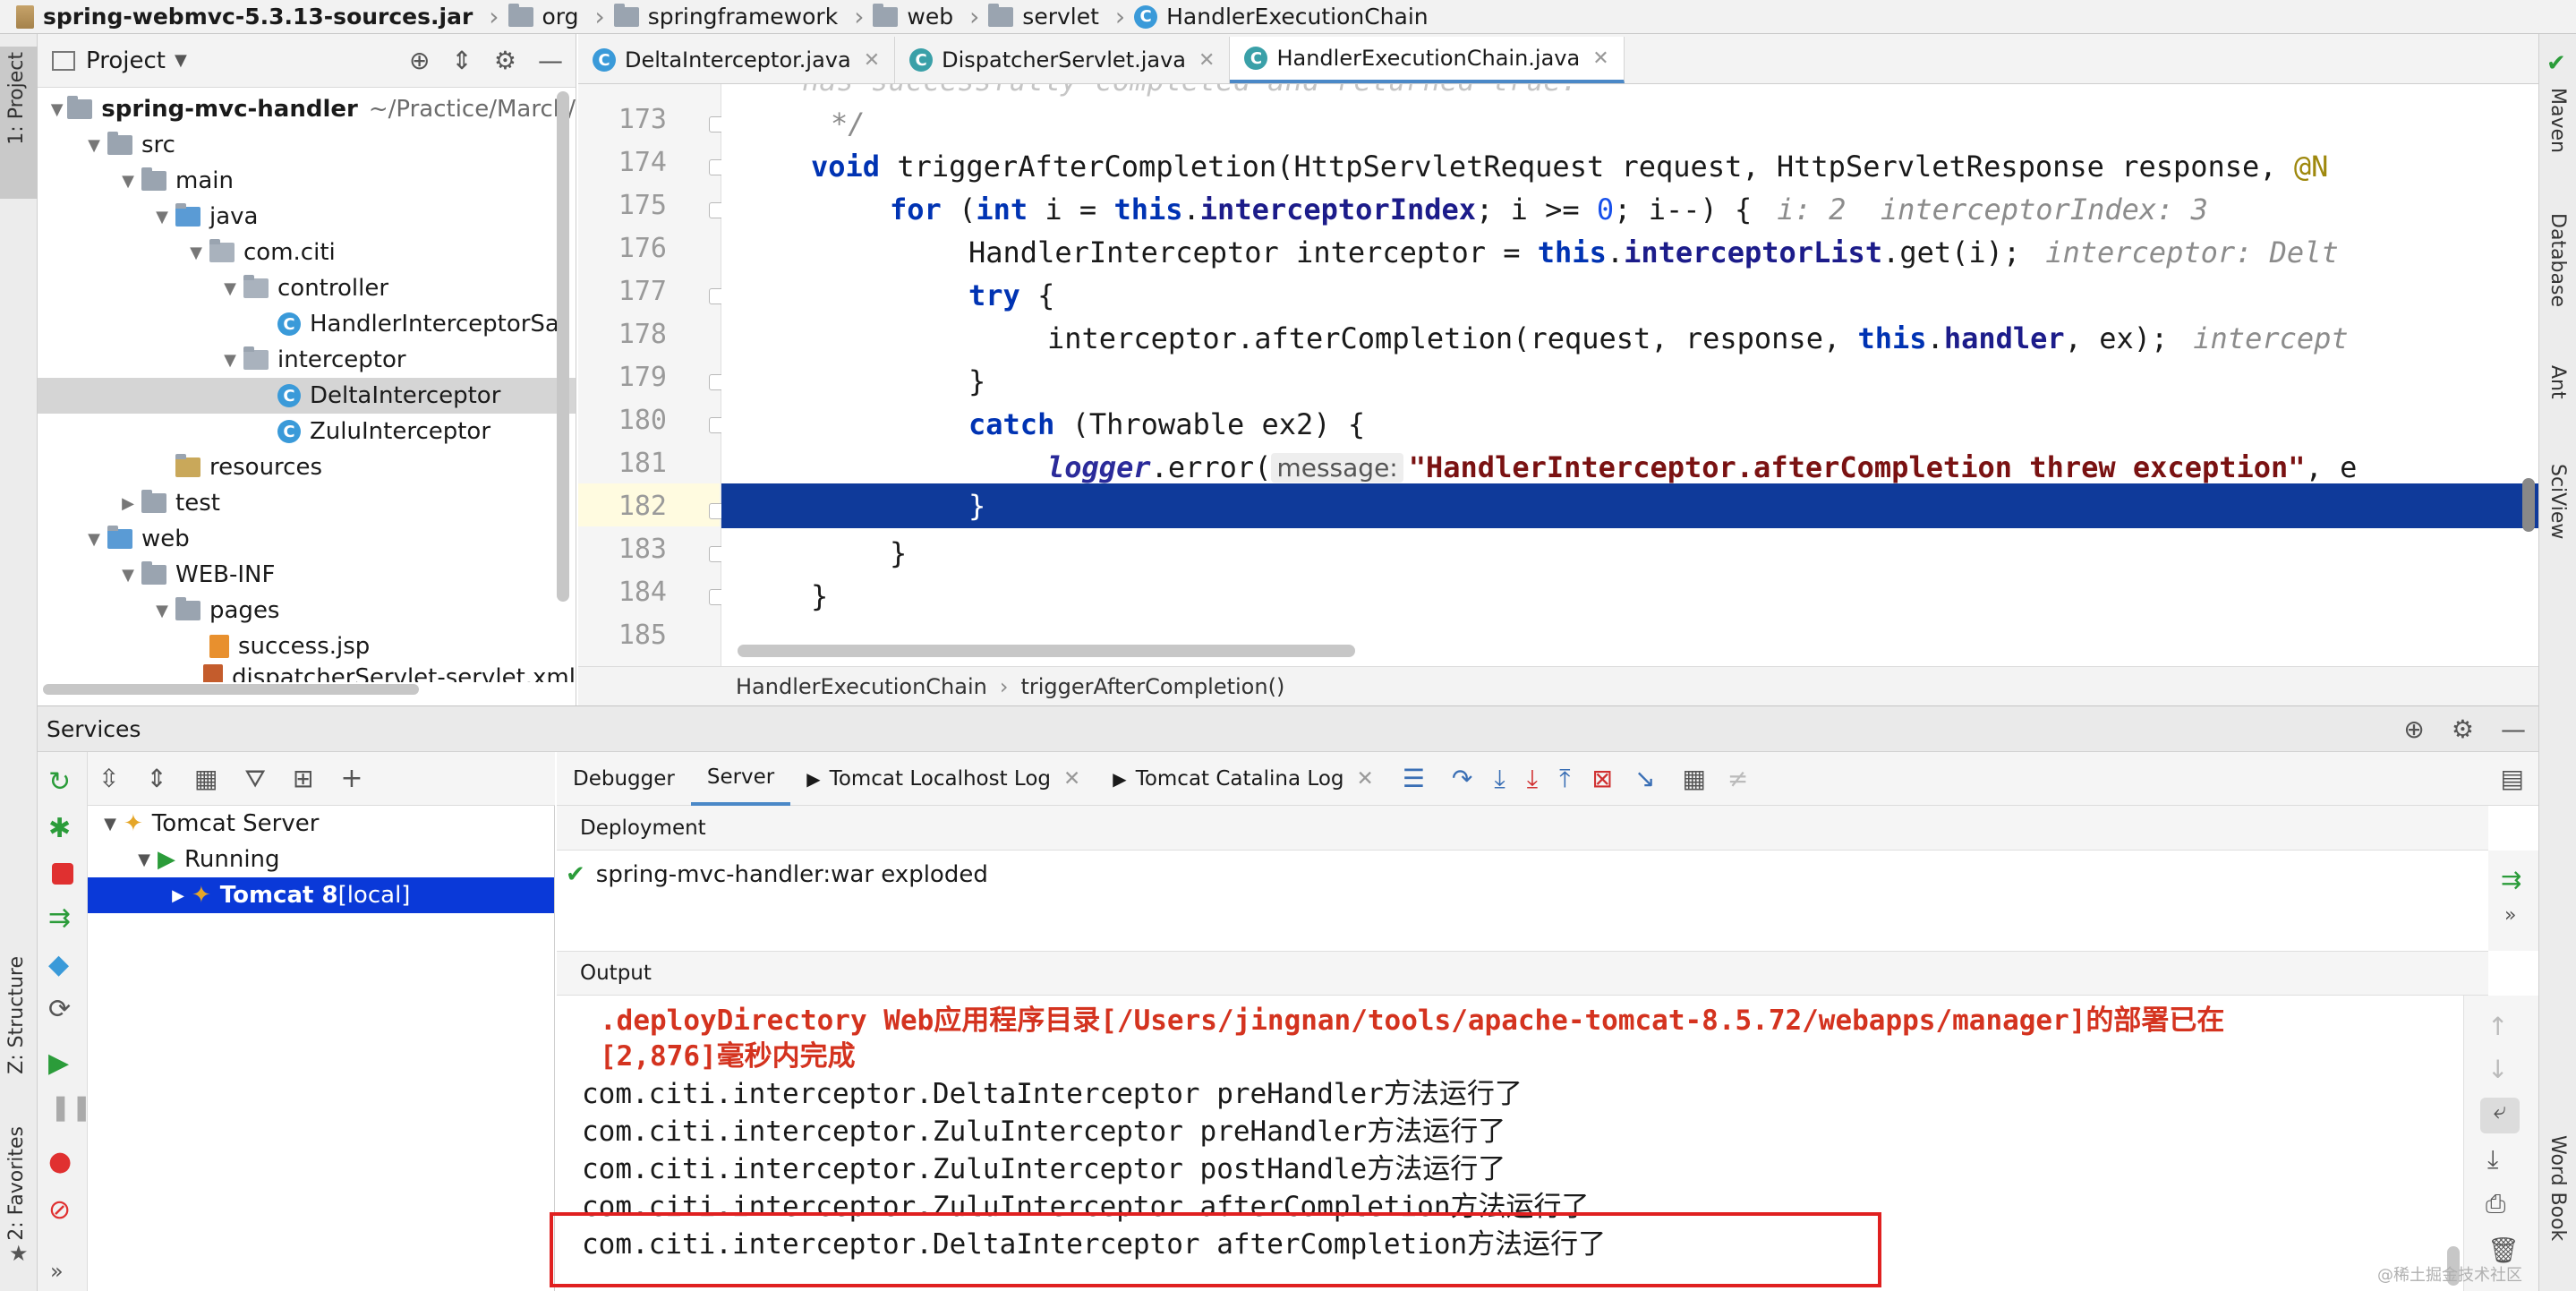 The width and height of the screenshot is (2576, 1291). Describe the element at coordinates (2497, 1069) in the screenshot. I see `down-icon: ↓` at that location.